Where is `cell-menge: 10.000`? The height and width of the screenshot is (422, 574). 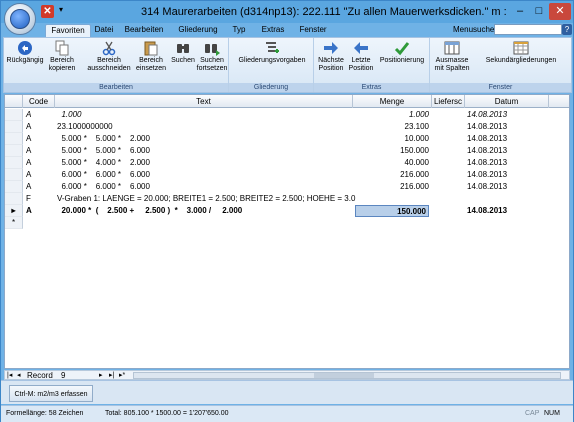 cell-menge: 10.000 is located at coordinates (392, 139).